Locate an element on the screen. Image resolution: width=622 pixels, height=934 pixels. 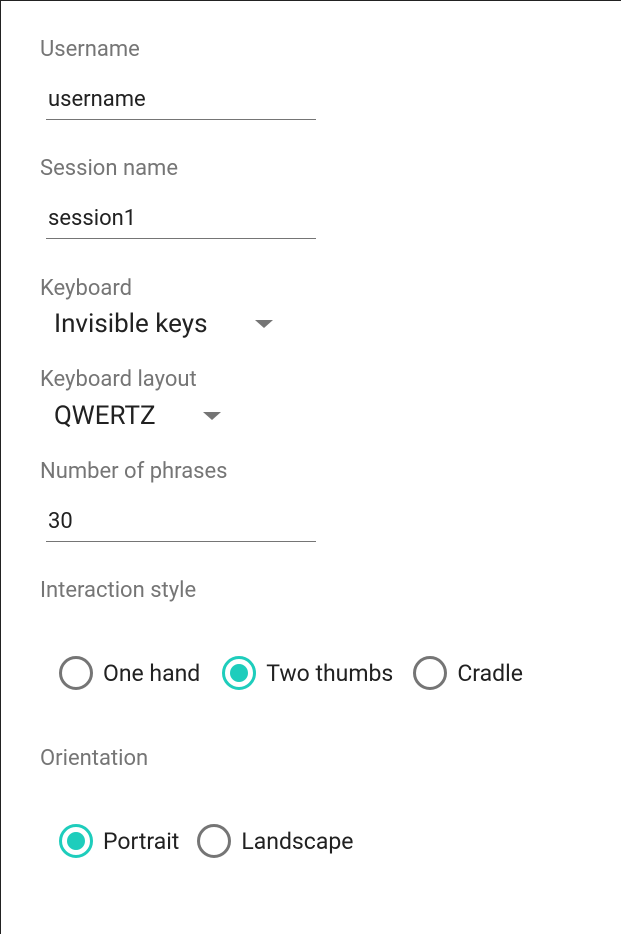
username-input is located at coordinates (181, 99).